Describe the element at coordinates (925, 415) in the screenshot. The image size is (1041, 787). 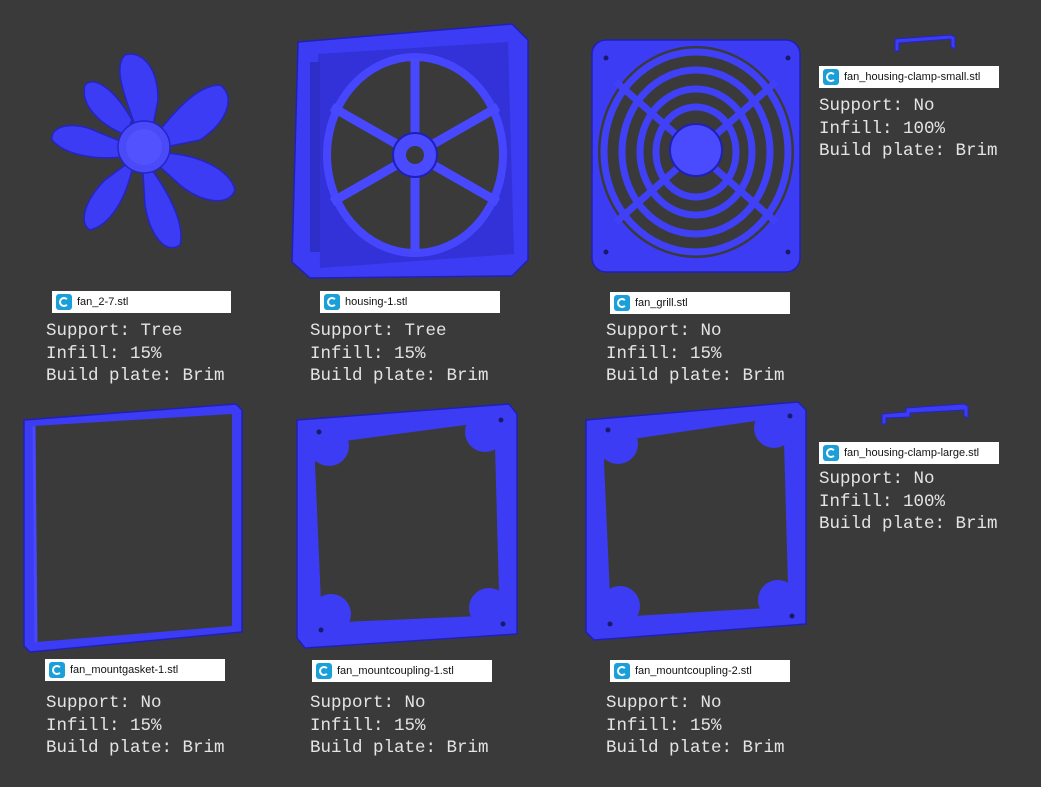
I see `clamp-large-render` at that location.